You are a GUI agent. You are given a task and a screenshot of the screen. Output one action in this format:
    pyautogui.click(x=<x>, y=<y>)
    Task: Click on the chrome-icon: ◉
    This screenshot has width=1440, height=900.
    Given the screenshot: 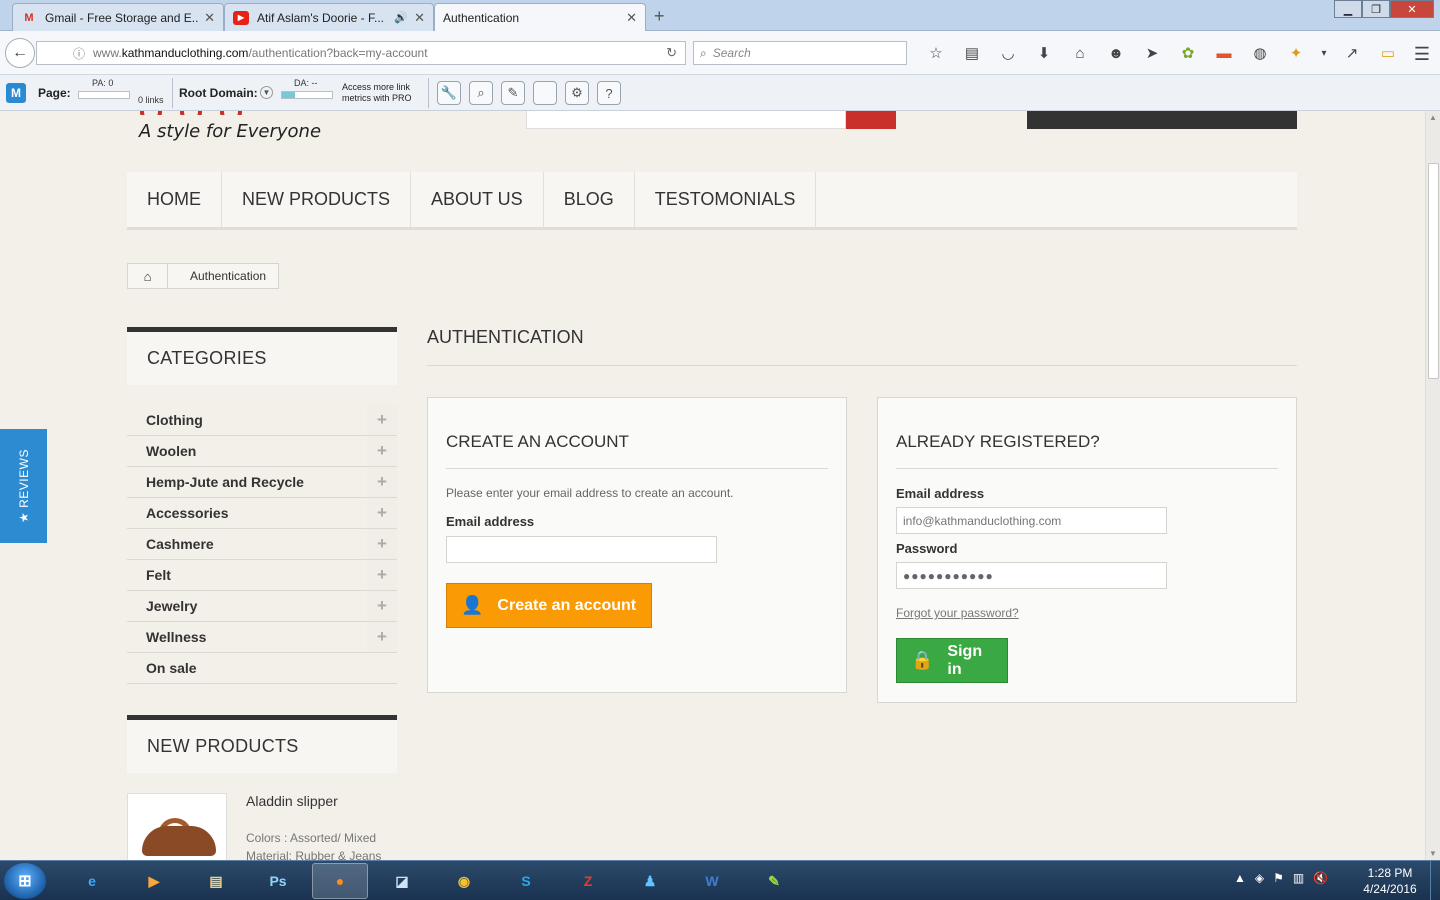 What is the action you would take?
    pyautogui.click(x=464, y=881)
    